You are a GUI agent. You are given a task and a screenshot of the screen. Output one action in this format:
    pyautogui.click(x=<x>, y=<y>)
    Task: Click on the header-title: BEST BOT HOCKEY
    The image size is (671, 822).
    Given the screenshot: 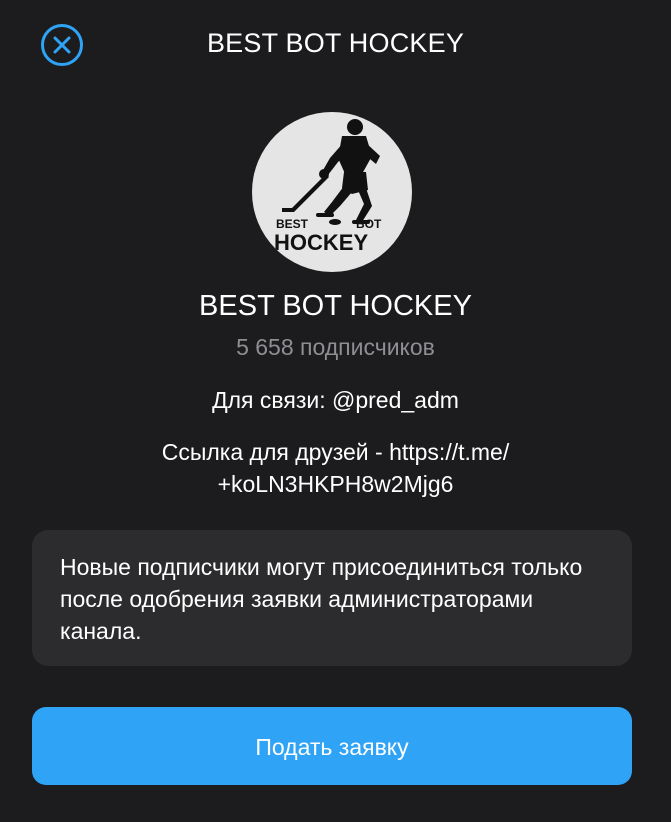 What is the action you would take?
    pyautogui.click(x=335, y=43)
    